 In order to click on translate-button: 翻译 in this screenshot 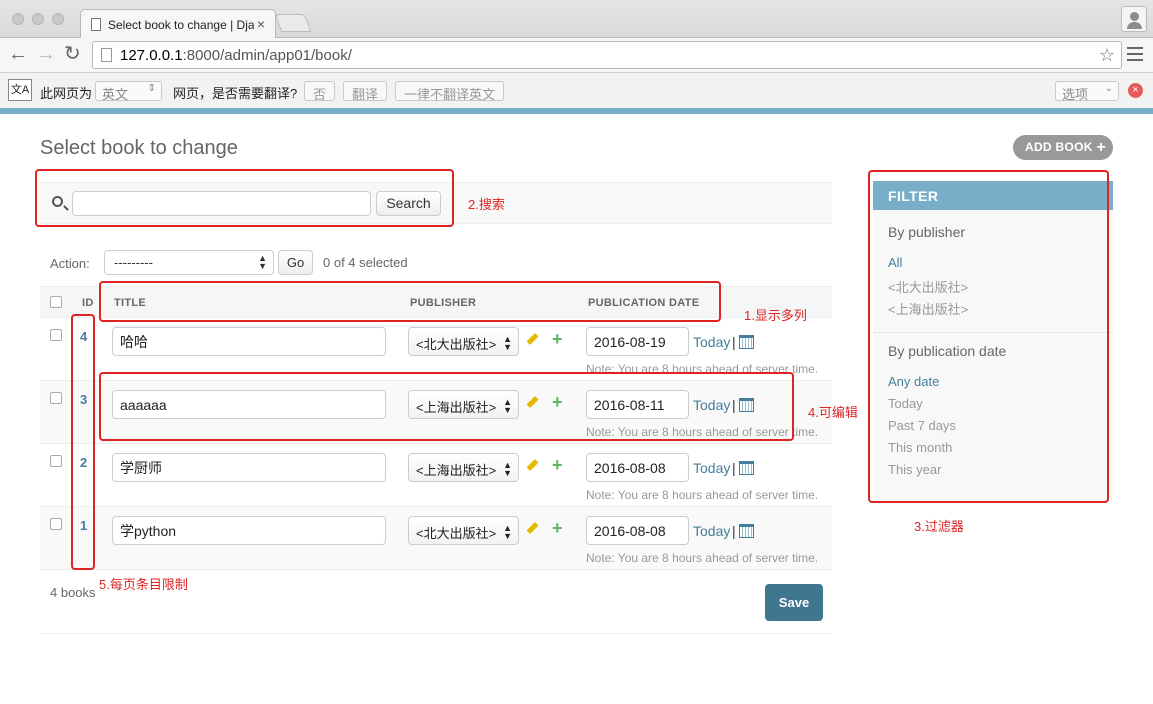, I will do `click(365, 91)`.